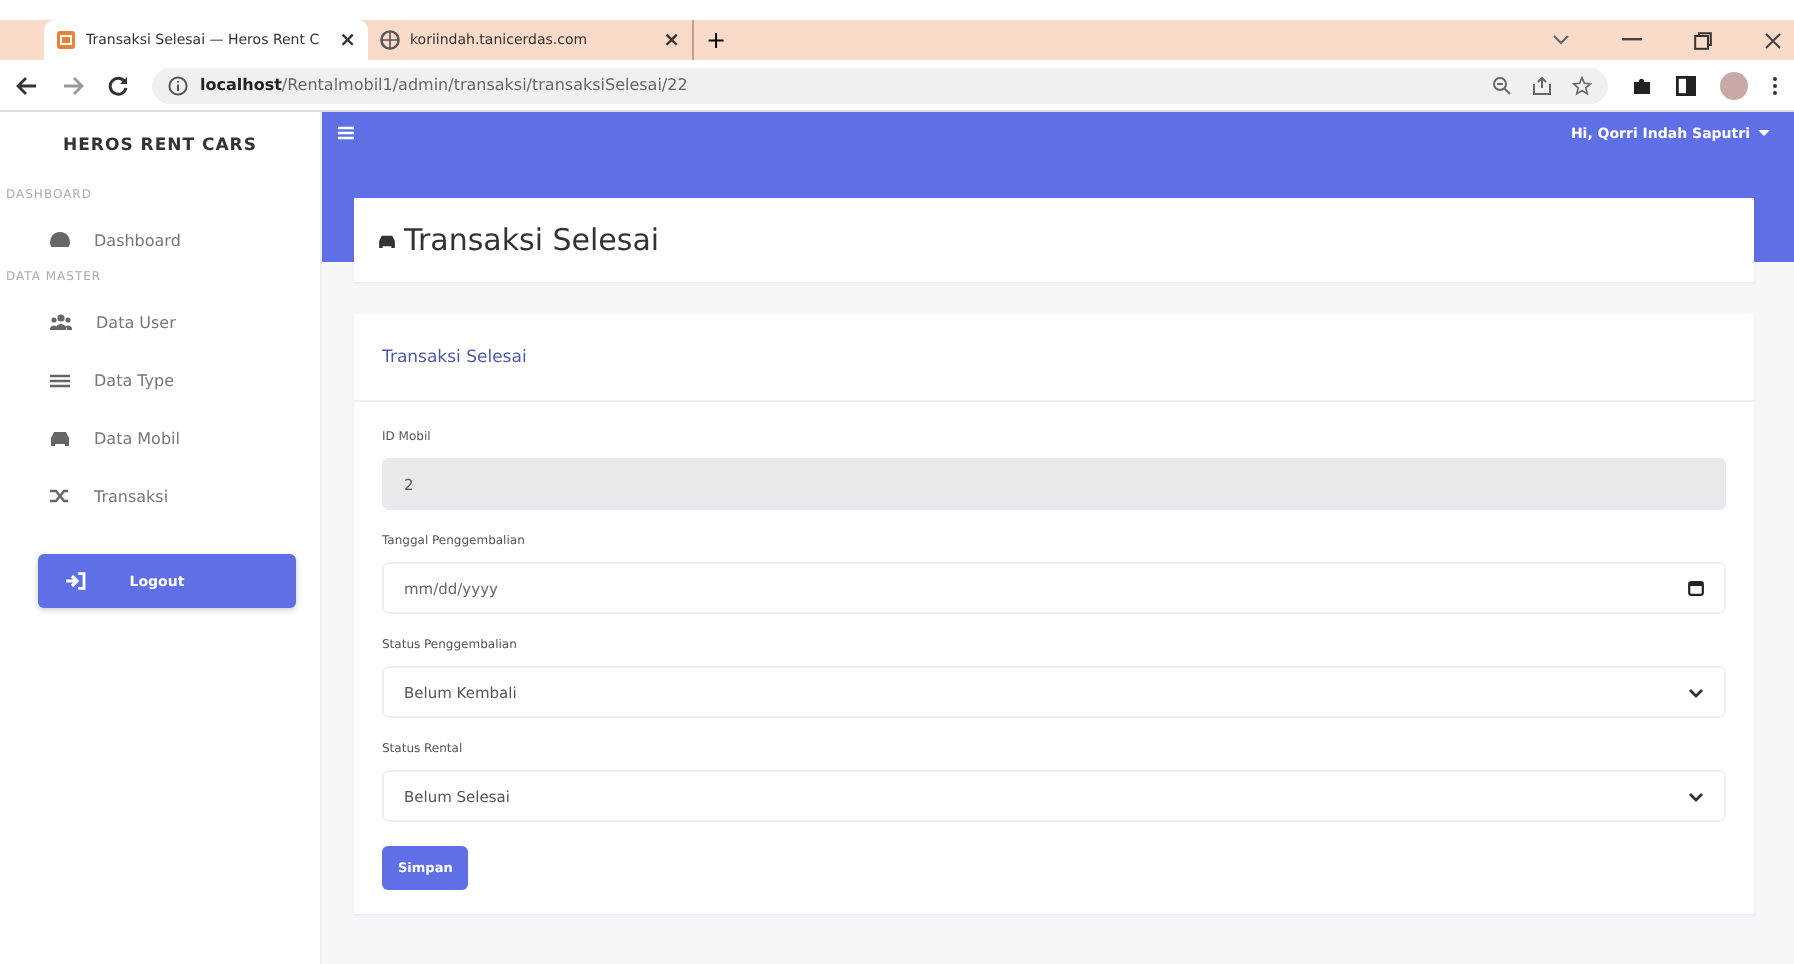 The height and width of the screenshot is (964, 1794). I want to click on sidebar-item: Dashboard, so click(160, 240).